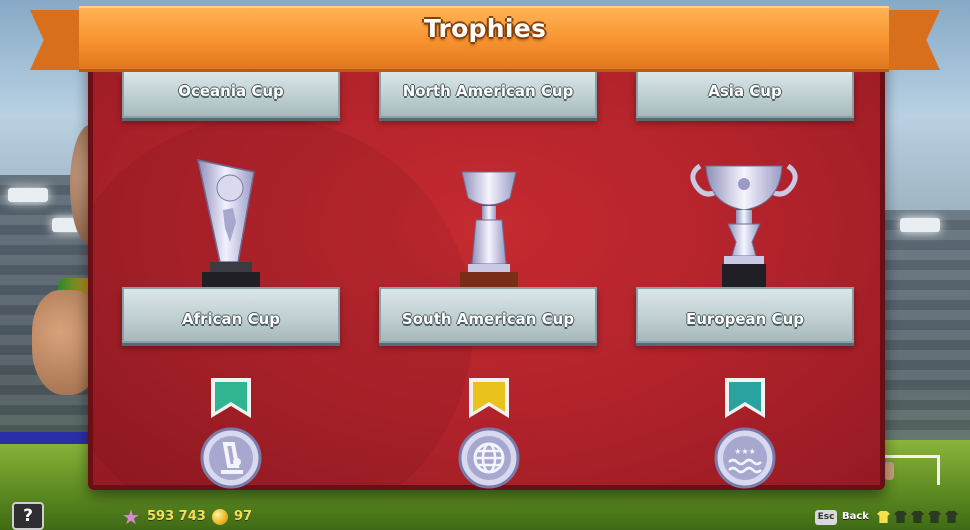  Describe the element at coordinates (922, 330) in the screenshot. I see `stadium-stand-right` at that location.